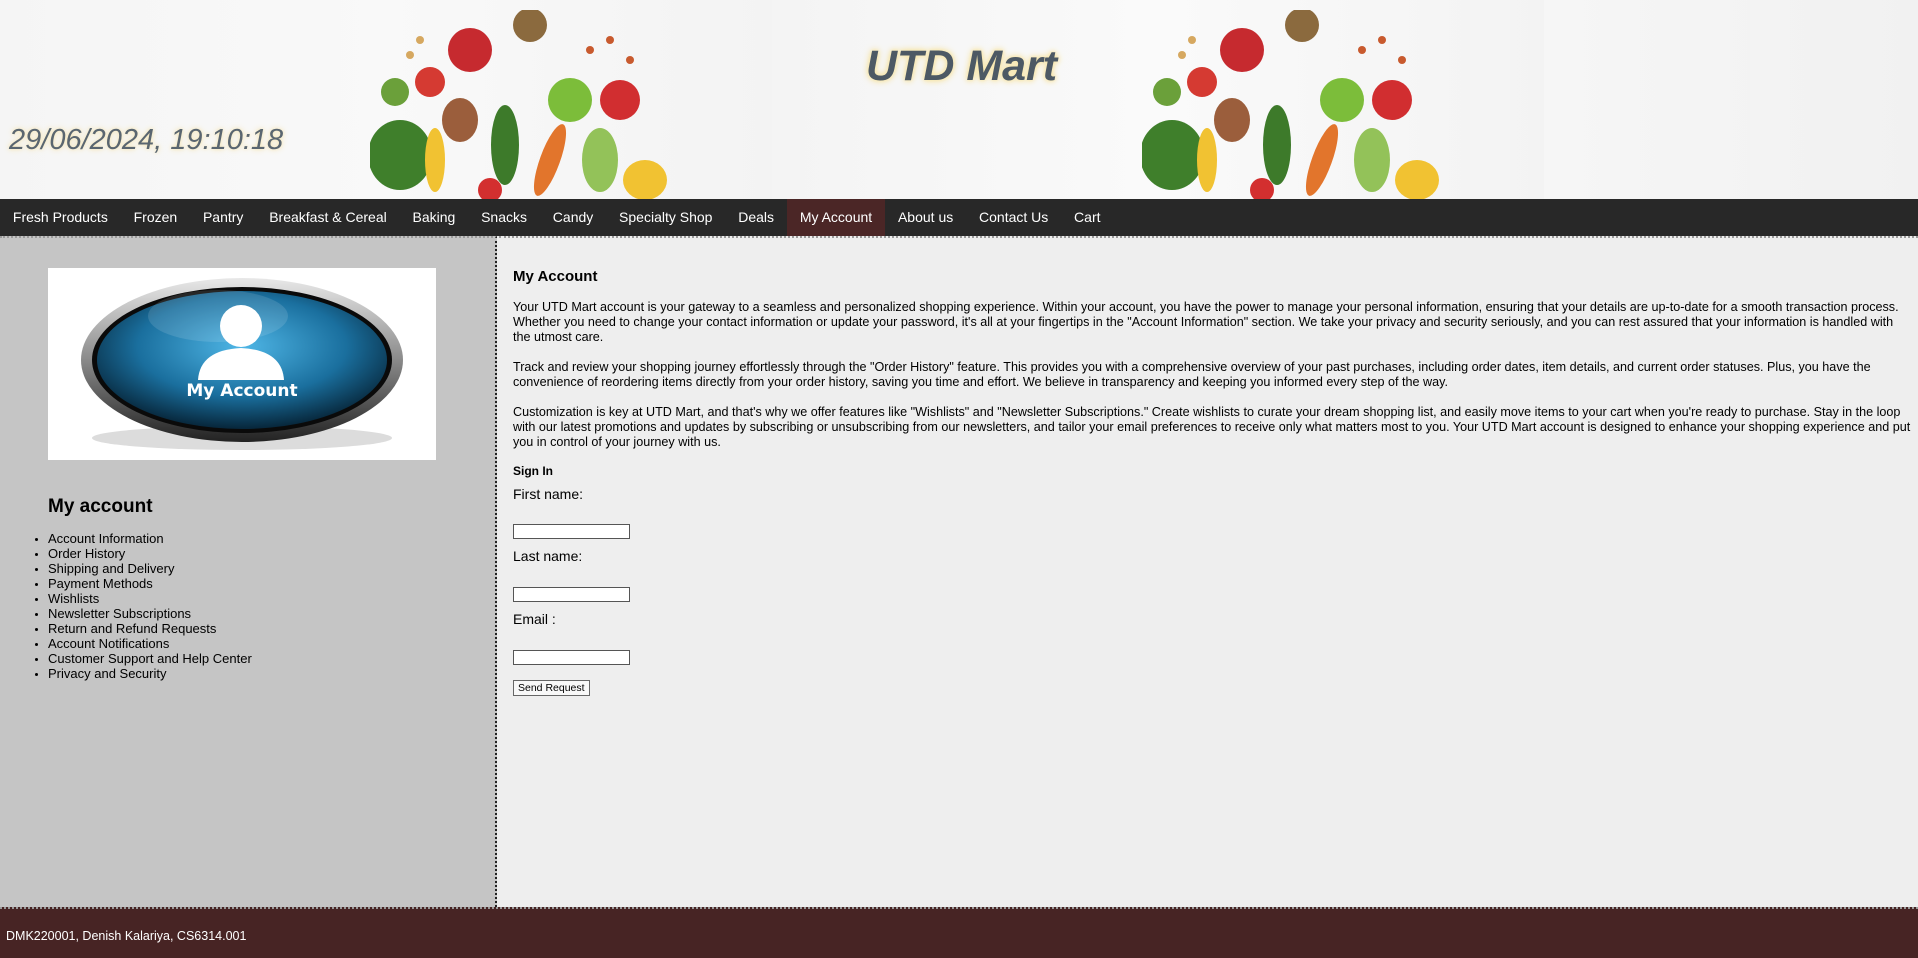 The width and height of the screenshot is (1918, 958). What do you see at coordinates (756, 217) in the screenshot?
I see `nav-item-deals: Deals` at bounding box center [756, 217].